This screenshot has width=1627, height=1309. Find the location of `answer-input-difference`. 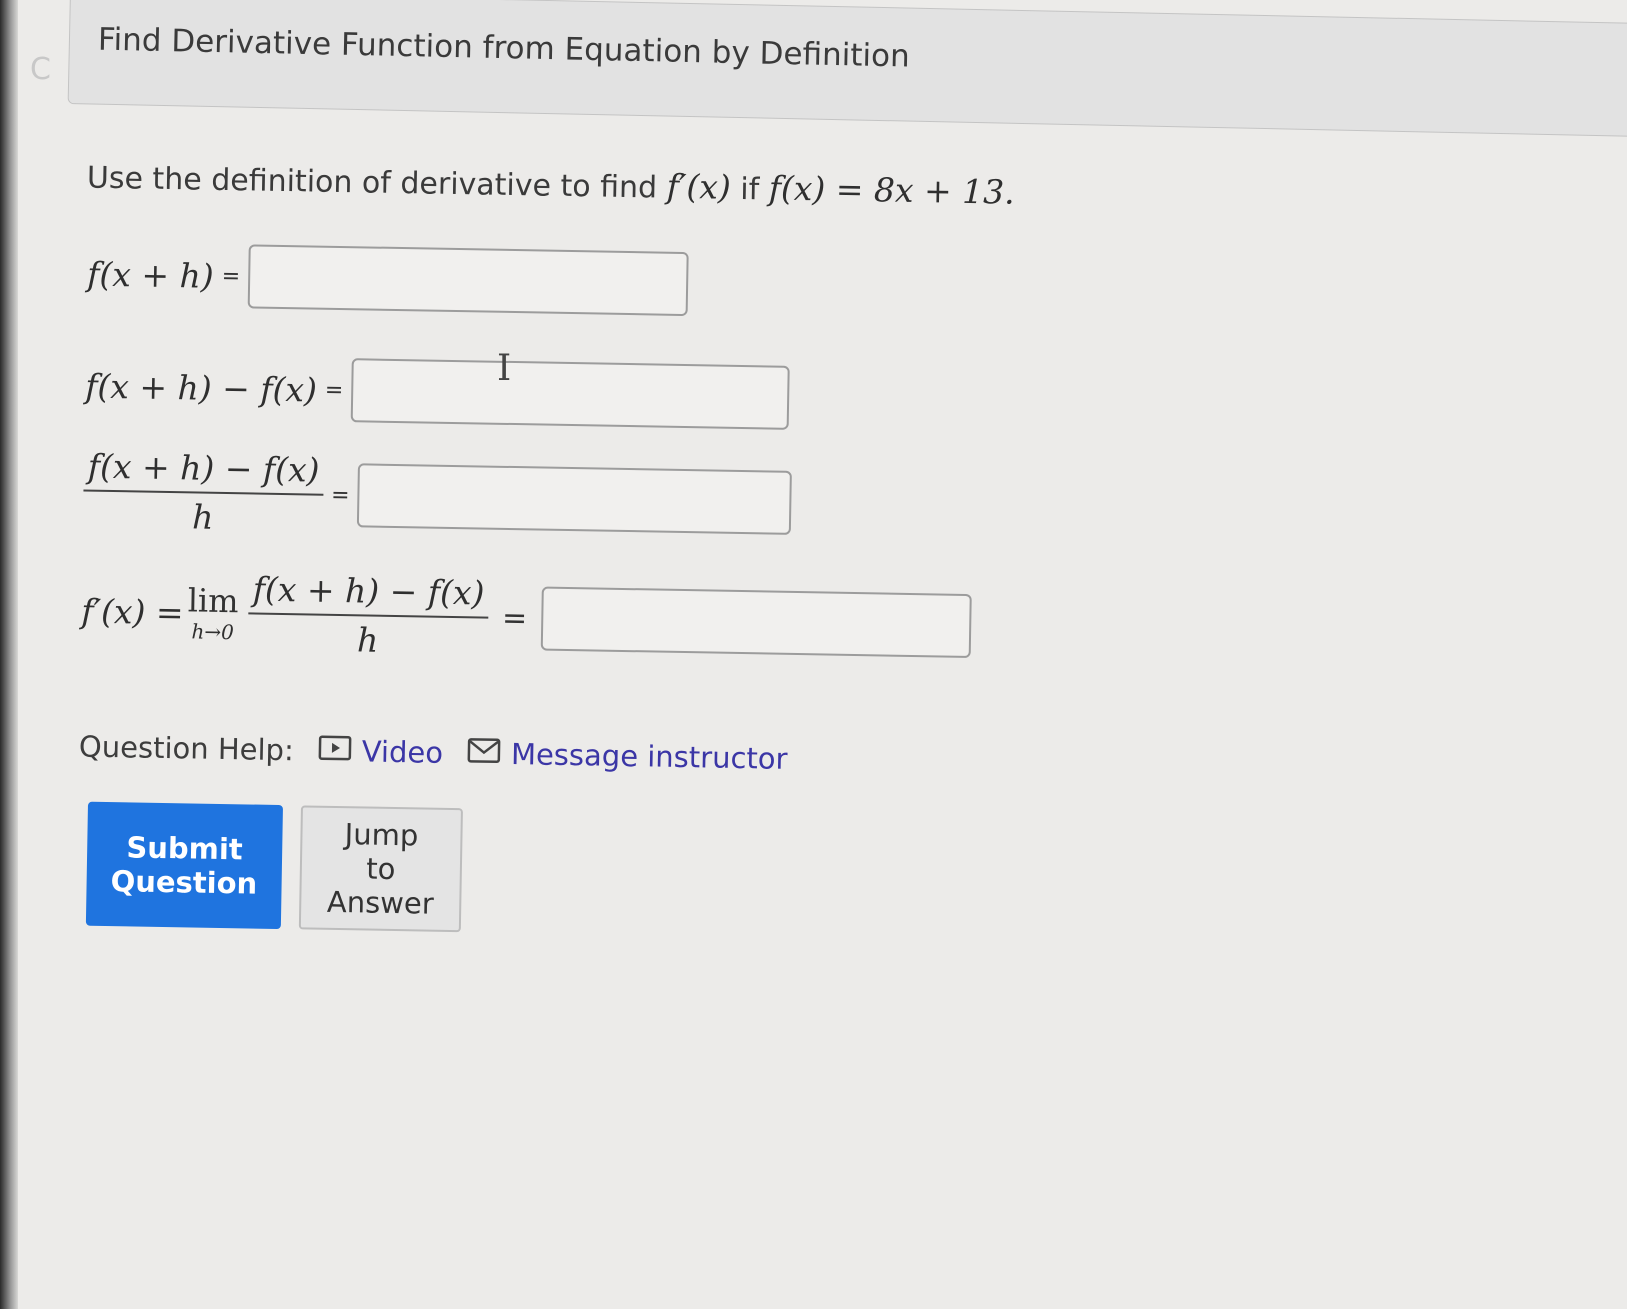

answer-input-difference is located at coordinates (570, 394).